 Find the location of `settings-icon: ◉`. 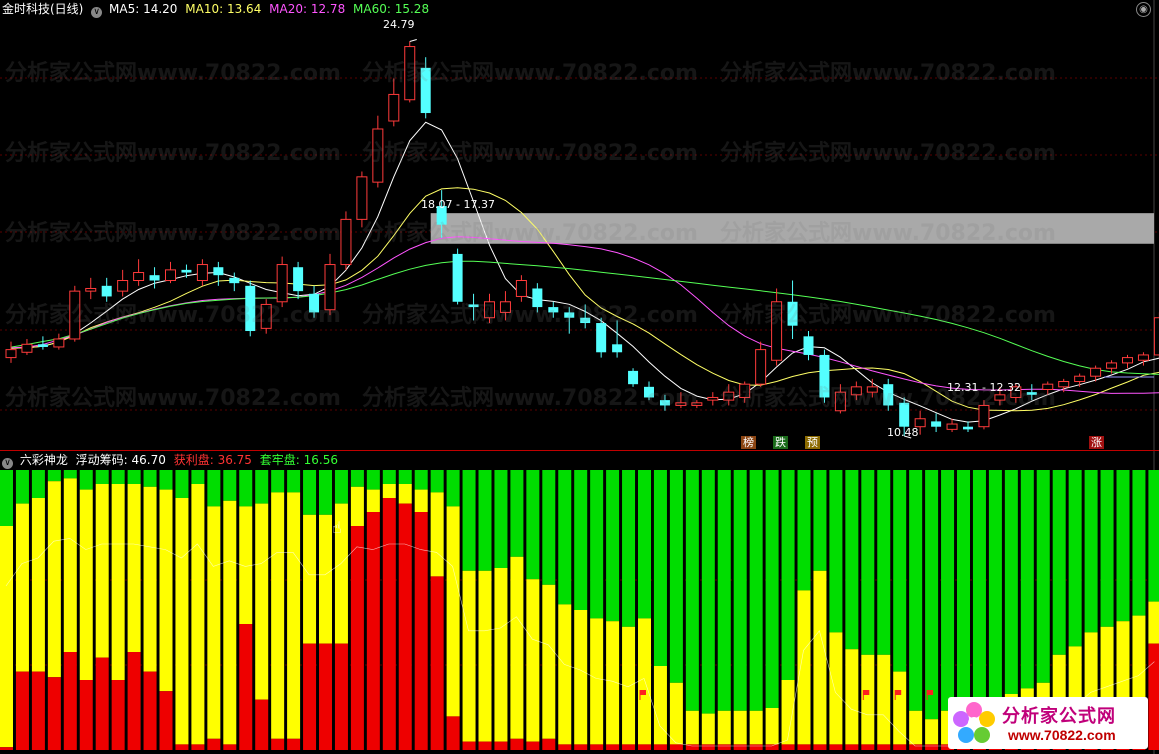

settings-icon: ◉ is located at coordinates (1143, 9).